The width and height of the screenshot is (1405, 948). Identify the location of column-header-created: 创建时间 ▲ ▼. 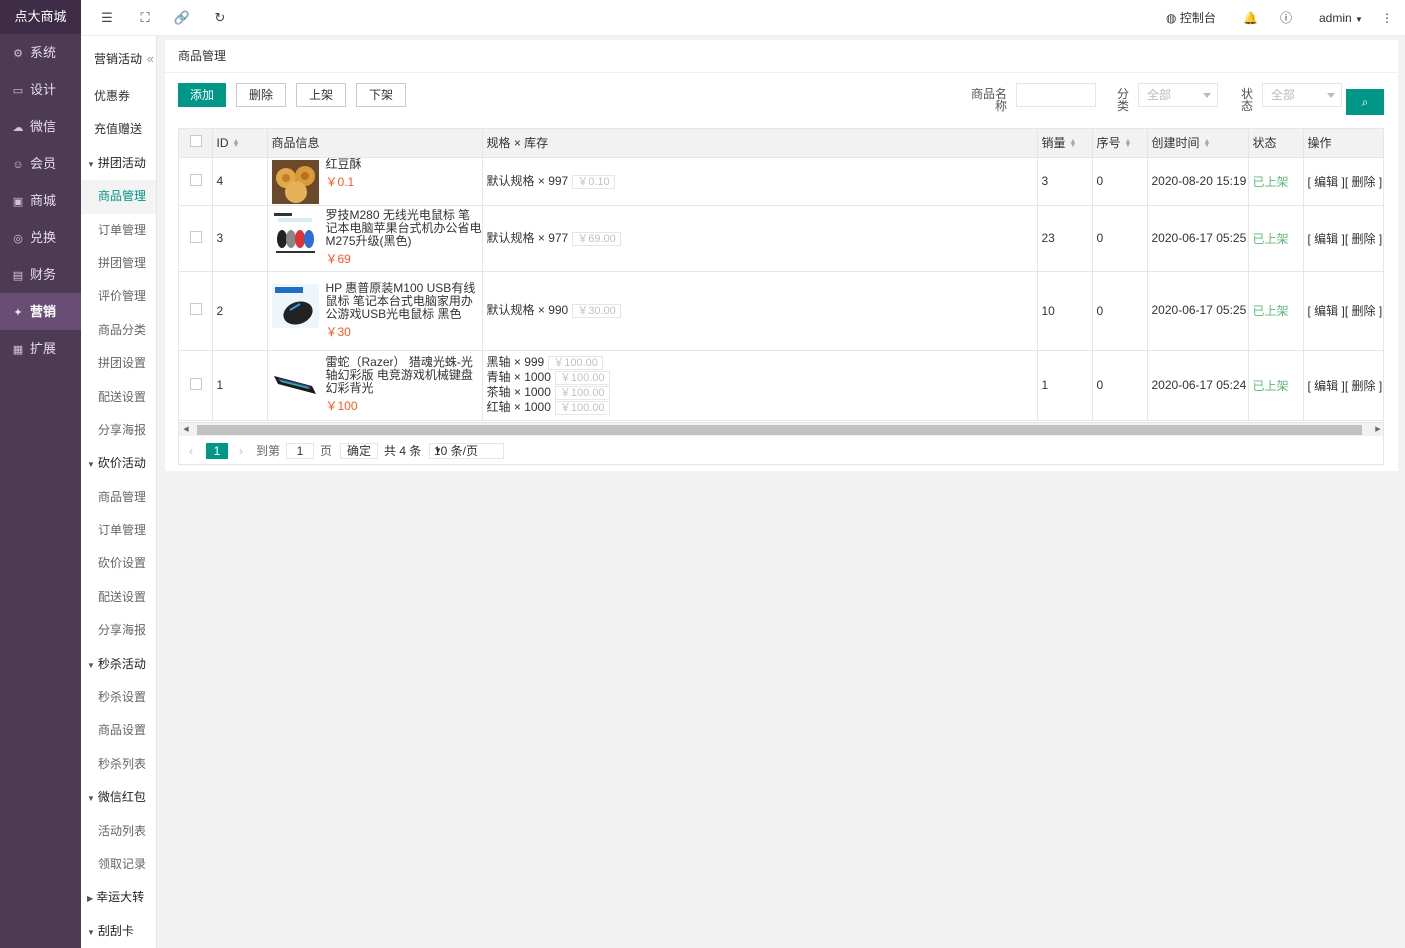
(1198, 143).